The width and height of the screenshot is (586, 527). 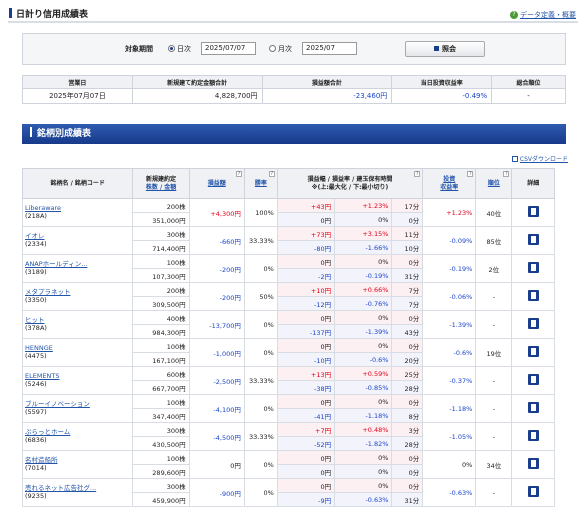 I want to click on rank-column-header: ? 順位, so click(x=494, y=183).